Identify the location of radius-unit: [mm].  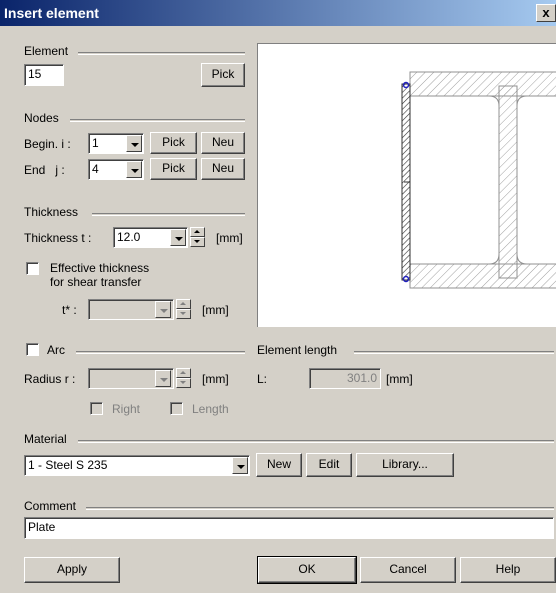
(215, 379).